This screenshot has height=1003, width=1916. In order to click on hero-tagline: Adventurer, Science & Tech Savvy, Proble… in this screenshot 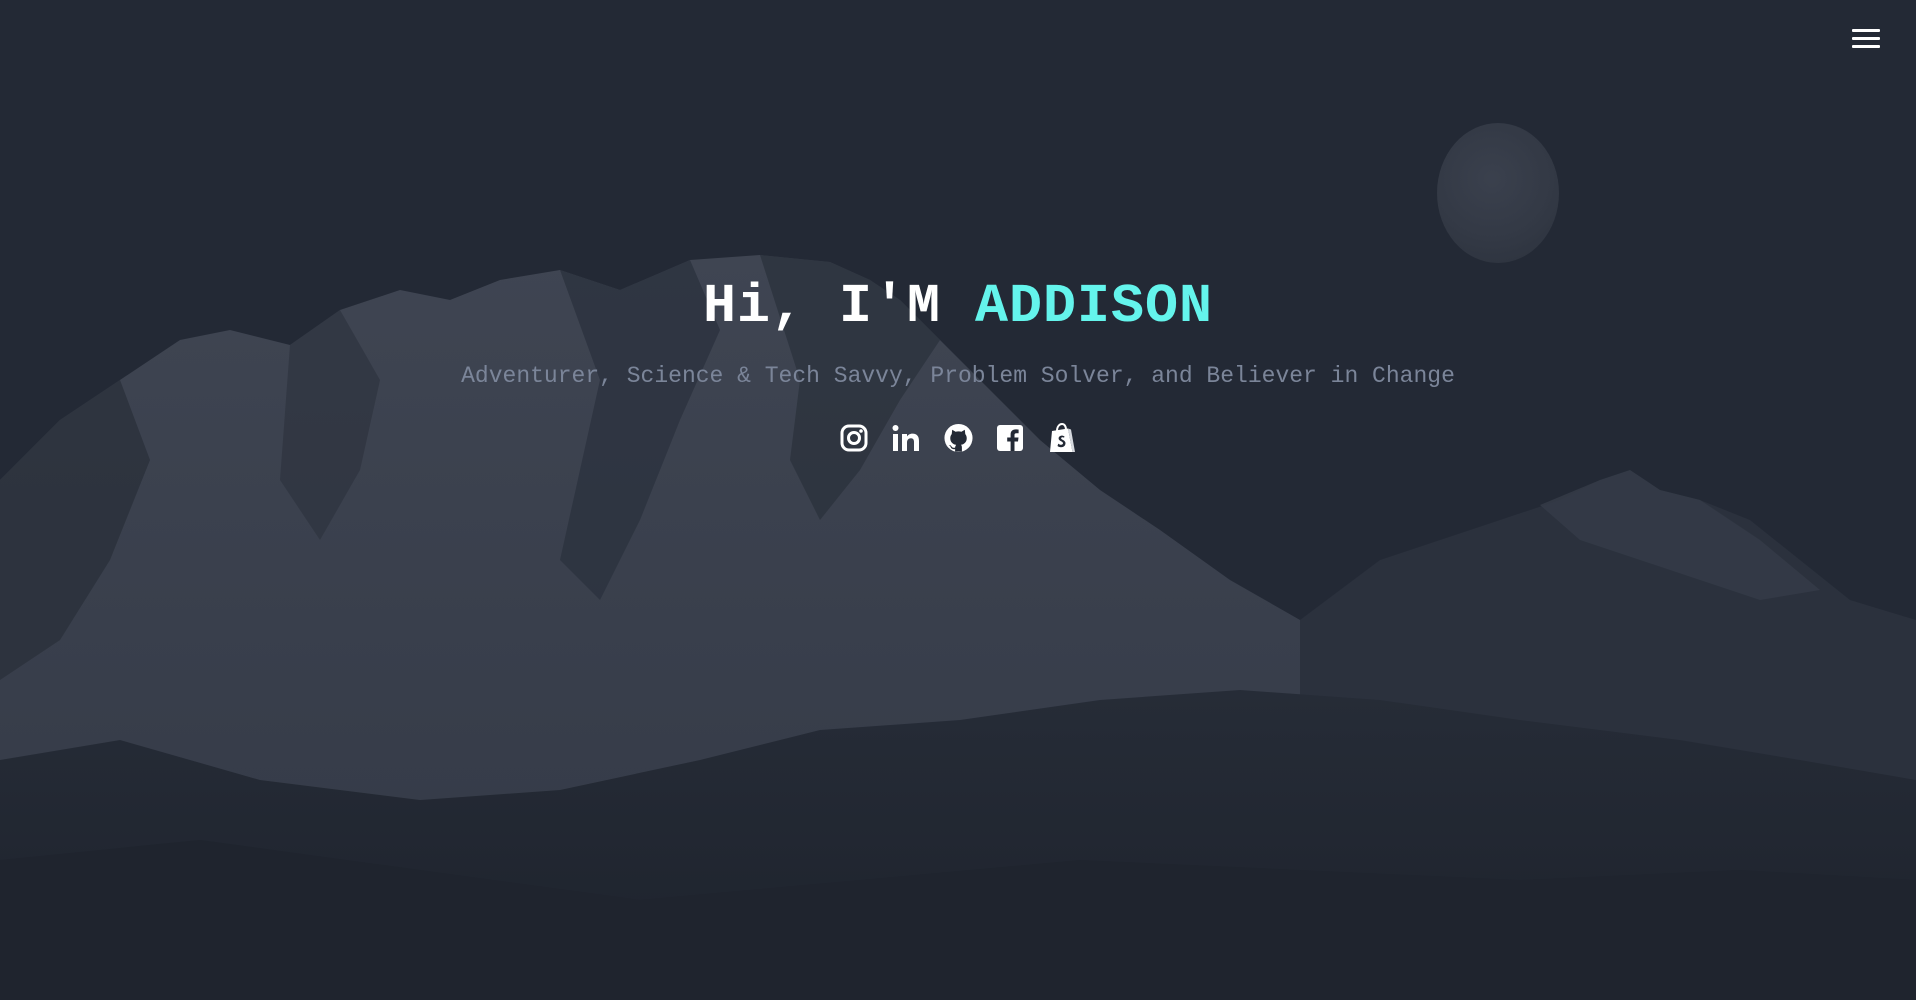, I will do `click(958, 376)`.